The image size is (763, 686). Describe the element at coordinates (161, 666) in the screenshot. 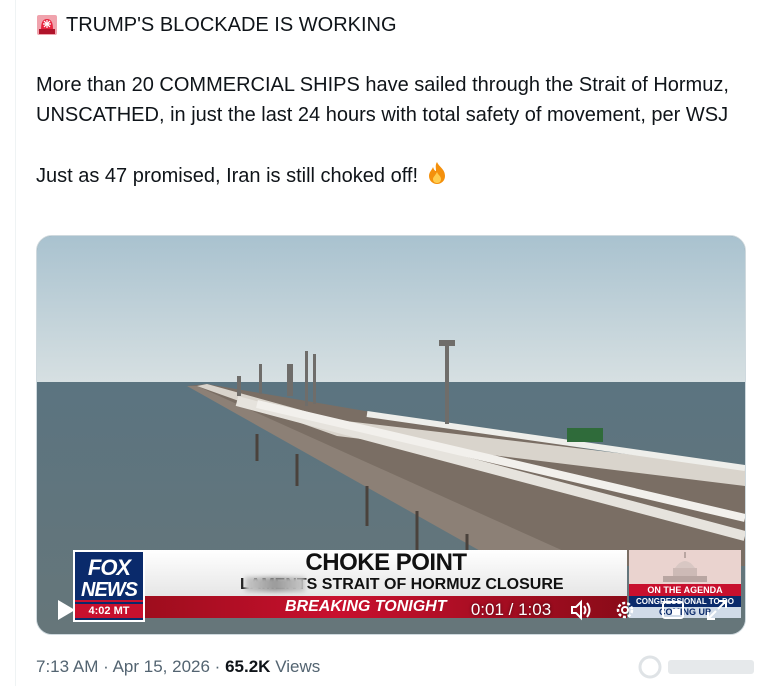

I see `tweet-date: Apr 15, 2026` at that location.